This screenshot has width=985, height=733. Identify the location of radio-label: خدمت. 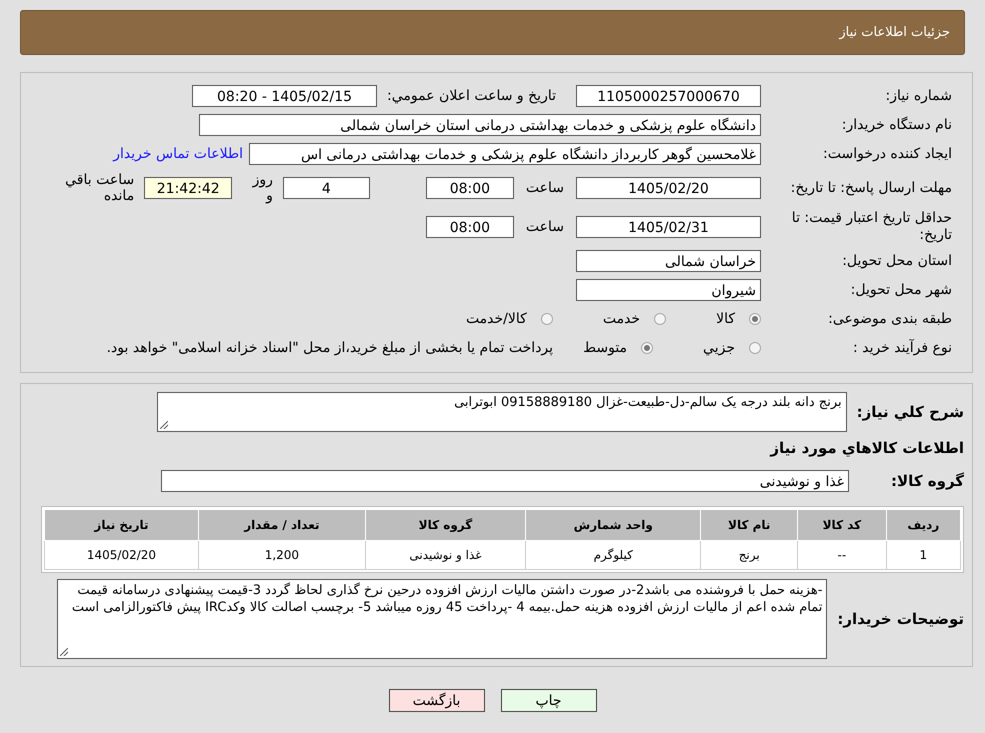
(621, 319).